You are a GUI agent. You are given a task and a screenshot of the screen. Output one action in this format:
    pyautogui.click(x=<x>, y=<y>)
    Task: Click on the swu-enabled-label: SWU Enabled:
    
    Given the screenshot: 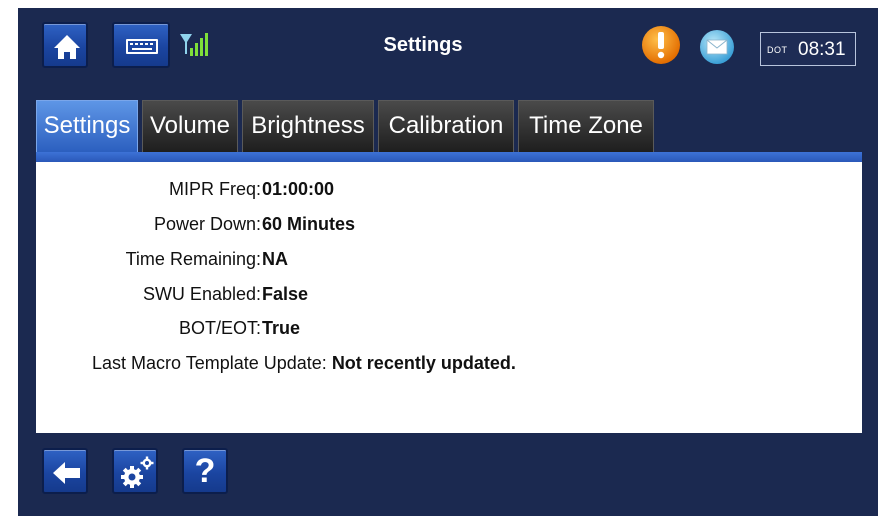 What is the action you would take?
    pyautogui.click(x=201, y=294)
    